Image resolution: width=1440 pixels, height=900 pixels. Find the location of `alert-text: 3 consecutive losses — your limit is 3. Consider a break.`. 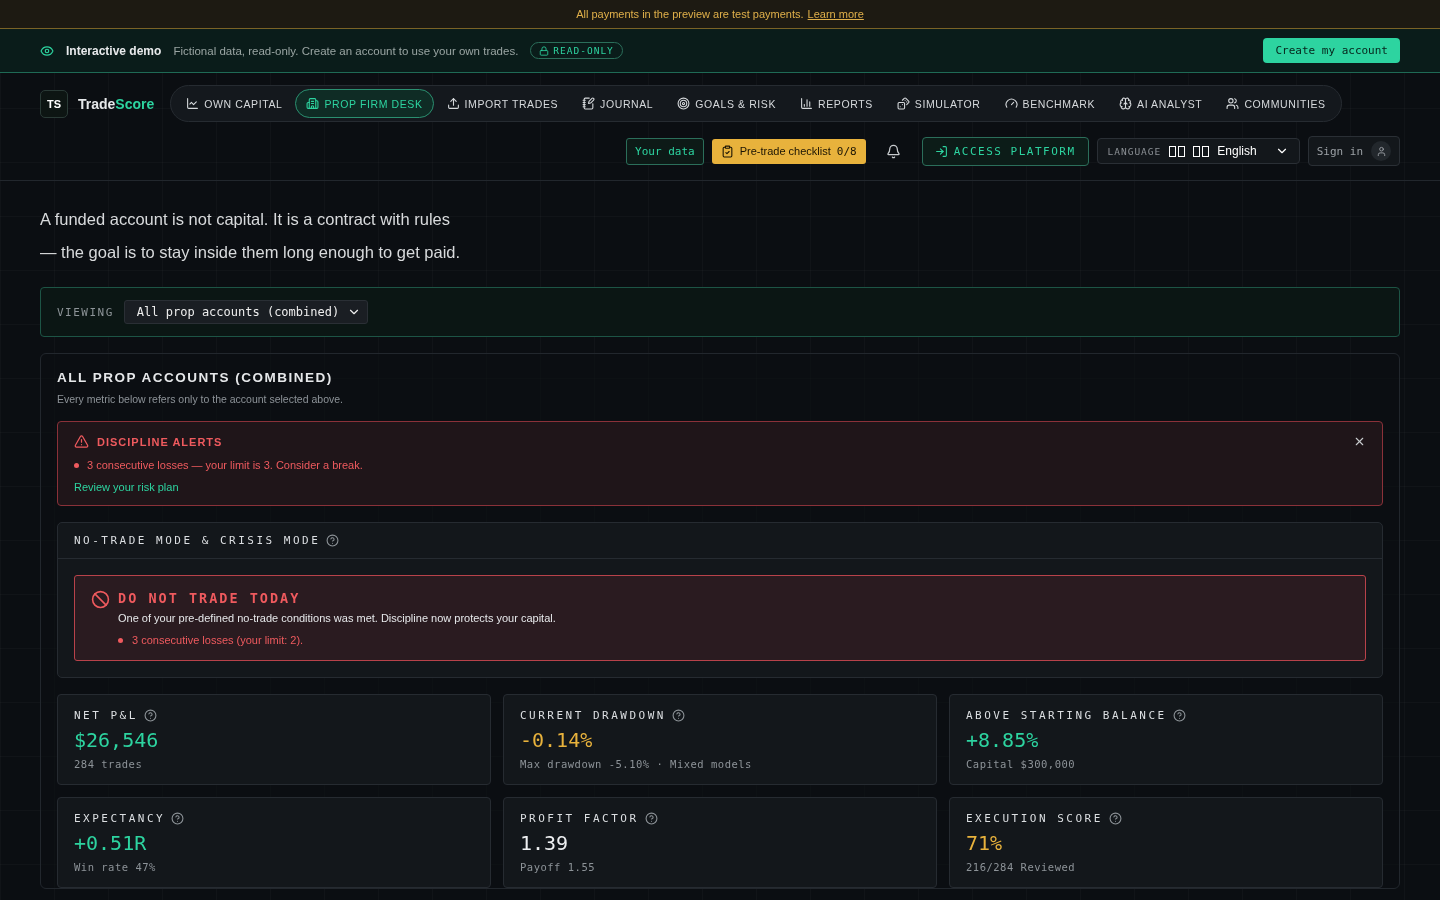

alert-text: 3 consecutive losses — your limit is 3. Consider a break. is located at coordinates (225, 465).